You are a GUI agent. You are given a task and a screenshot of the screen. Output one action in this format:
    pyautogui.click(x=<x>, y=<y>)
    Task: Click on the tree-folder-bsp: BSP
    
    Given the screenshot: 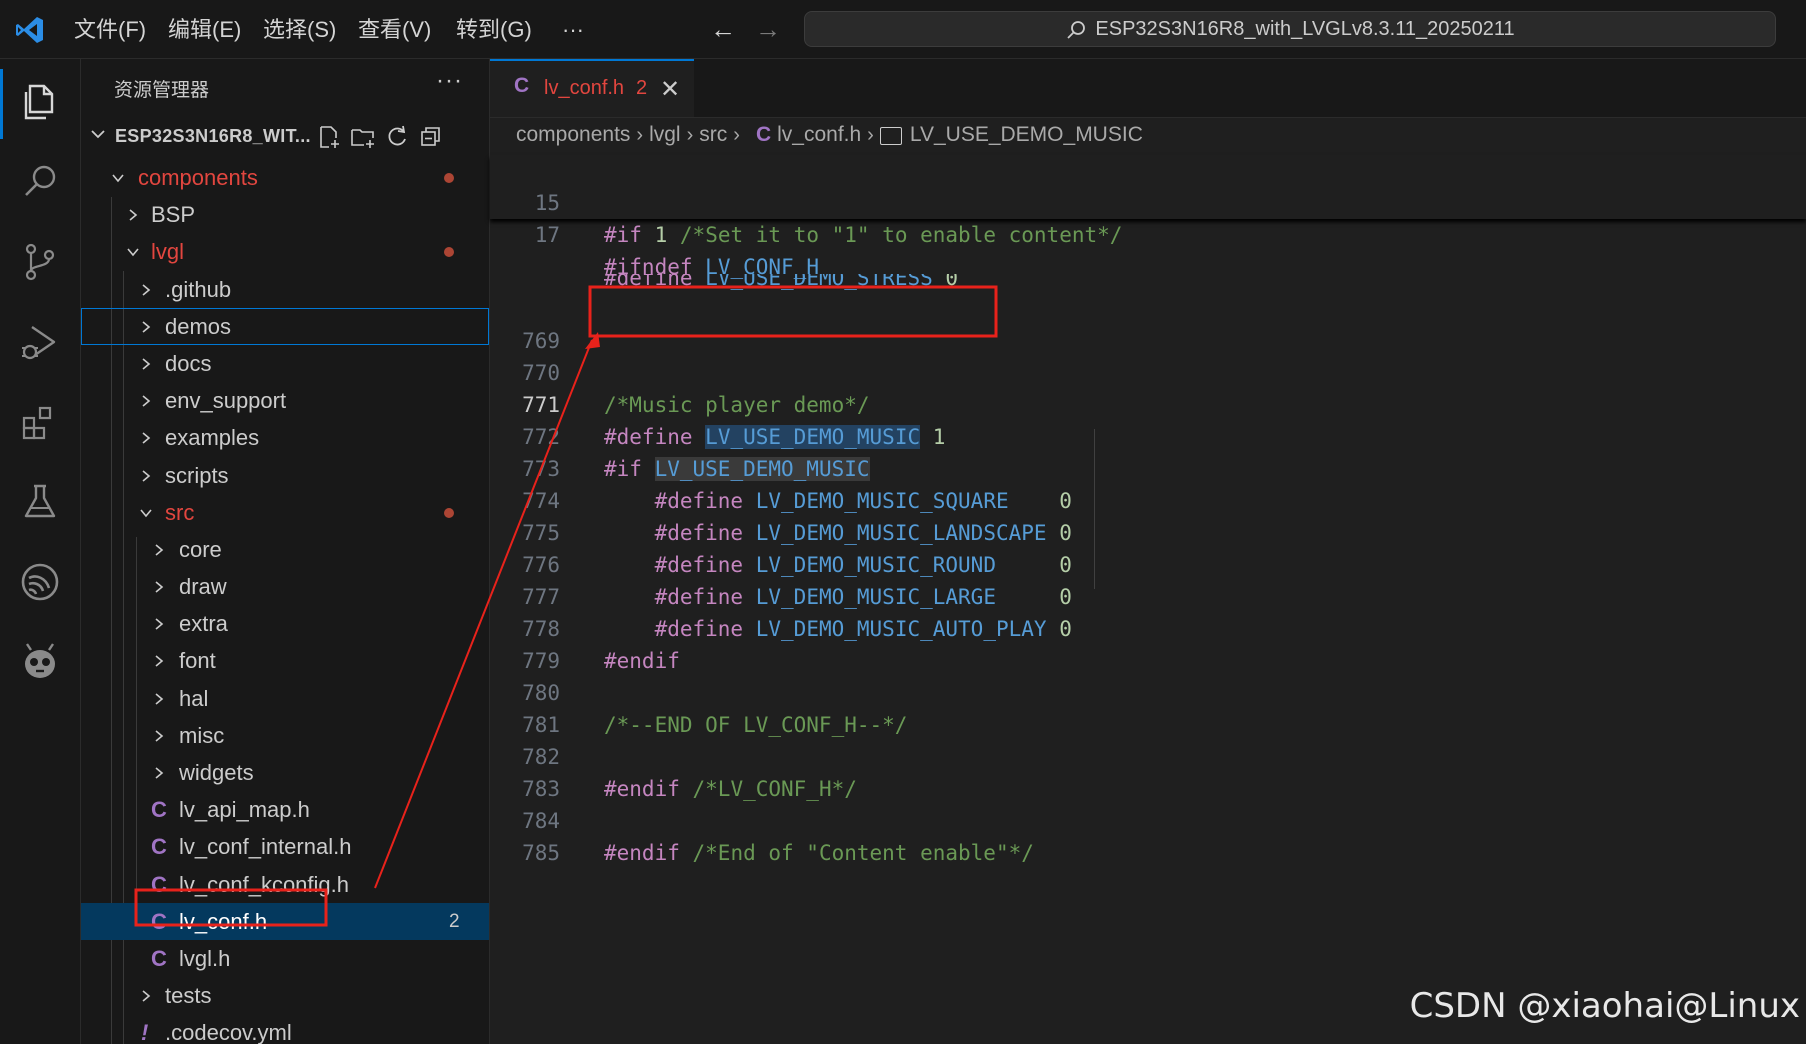 What is the action you would take?
    pyautogui.click(x=285, y=214)
    